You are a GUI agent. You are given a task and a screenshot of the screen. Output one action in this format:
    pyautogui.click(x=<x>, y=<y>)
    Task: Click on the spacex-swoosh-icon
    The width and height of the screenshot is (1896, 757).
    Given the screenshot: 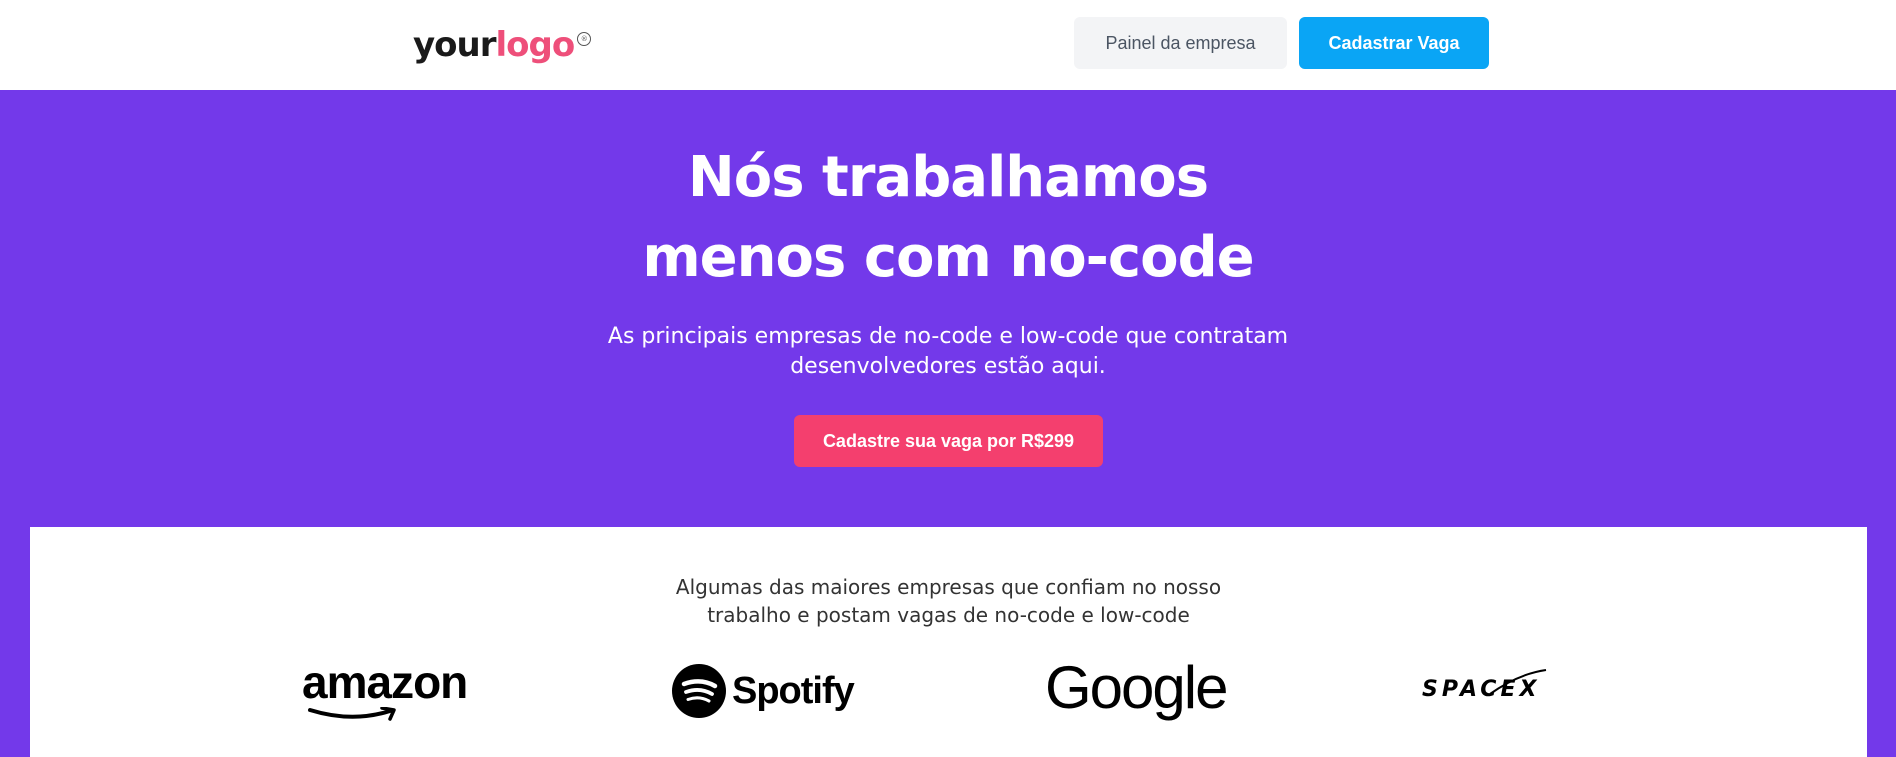 What is the action you would take?
    pyautogui.click(x=1518, y=682)
    